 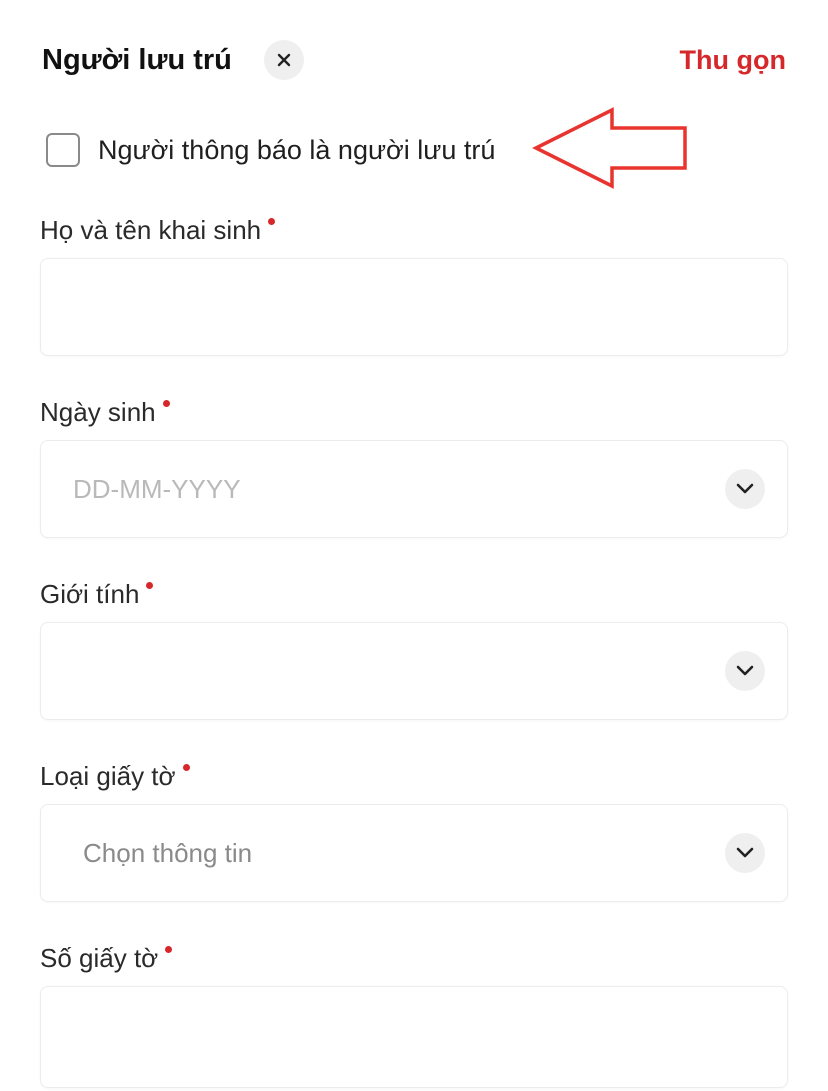 I want to click on document-number-input, so click(x=414, y=1037).